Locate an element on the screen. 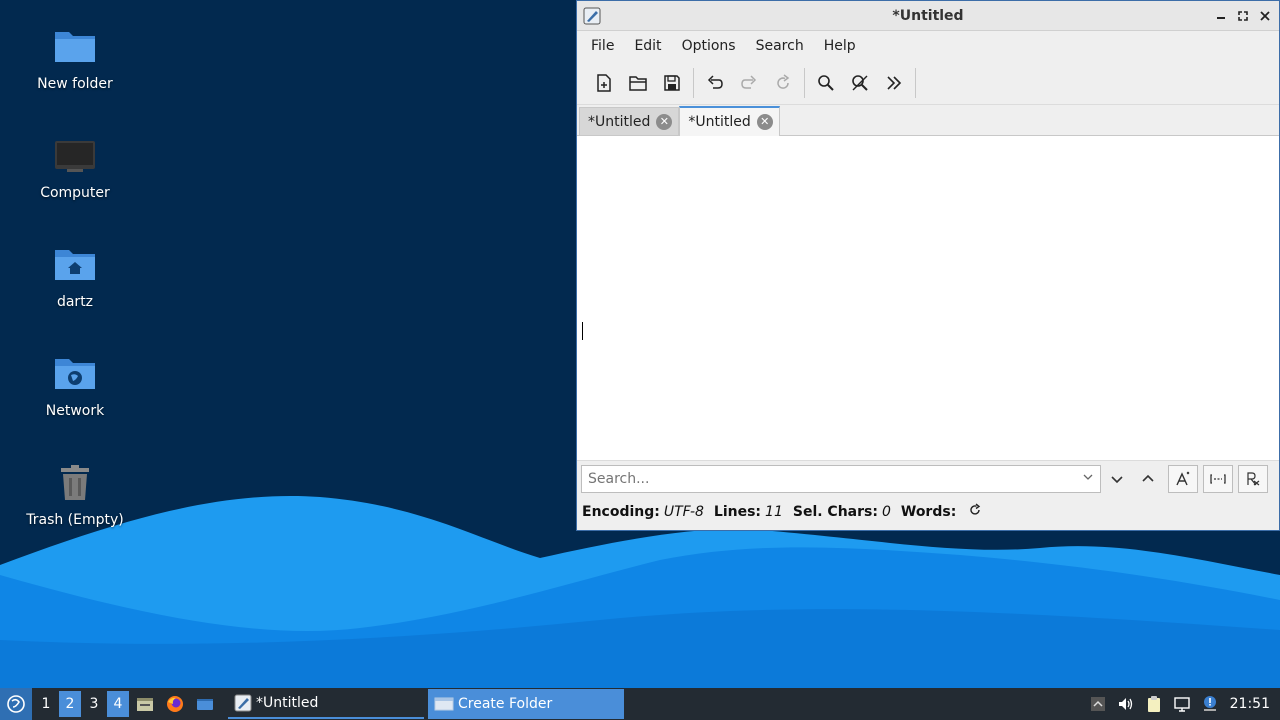 This screenshot has height=720, width=1280. close-icon is located at coordinates (1265, 16).